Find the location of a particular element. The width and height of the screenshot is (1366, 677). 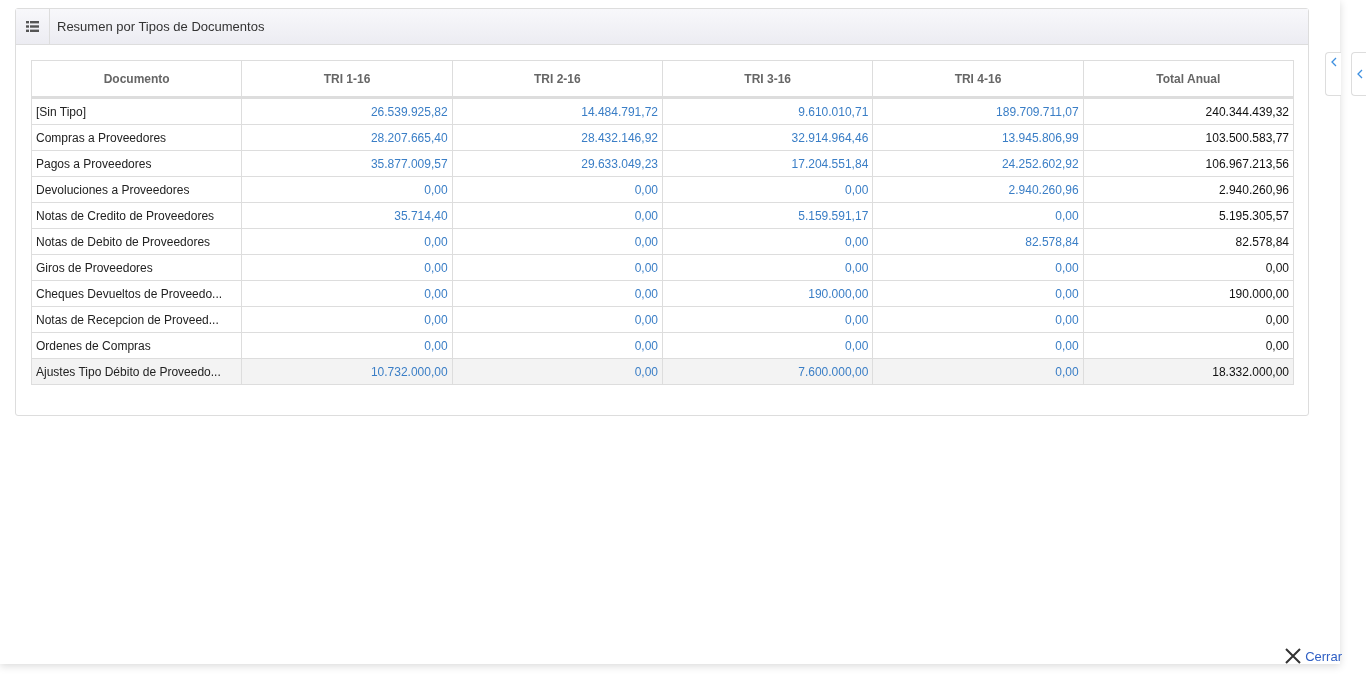

close-button: Cerrar is located at coordinates (1313, 656).